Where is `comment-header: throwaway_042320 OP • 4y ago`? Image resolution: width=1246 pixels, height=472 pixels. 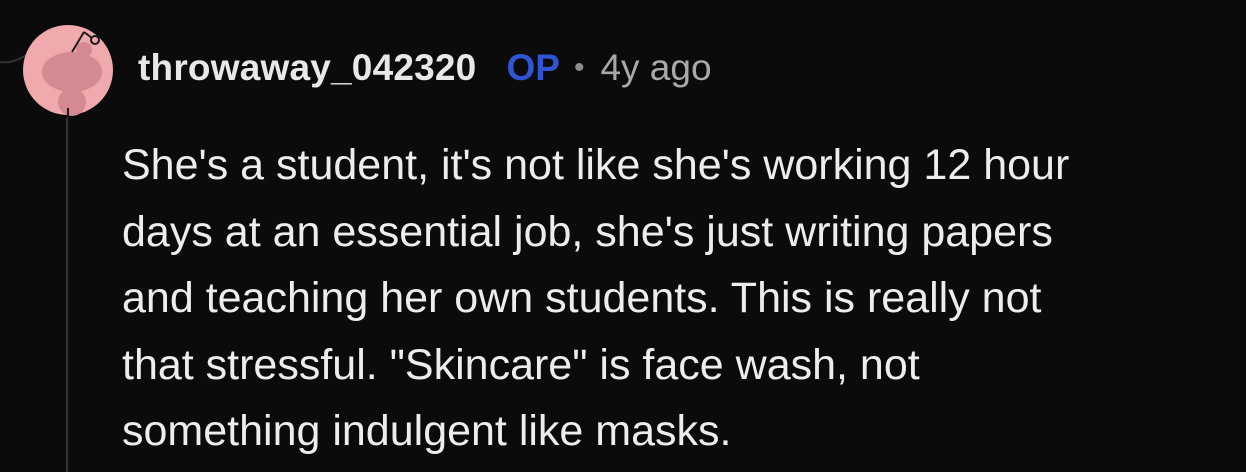 comment-header: throwaway_042320 OP • 4y ago is located at coordinates (425, 68).